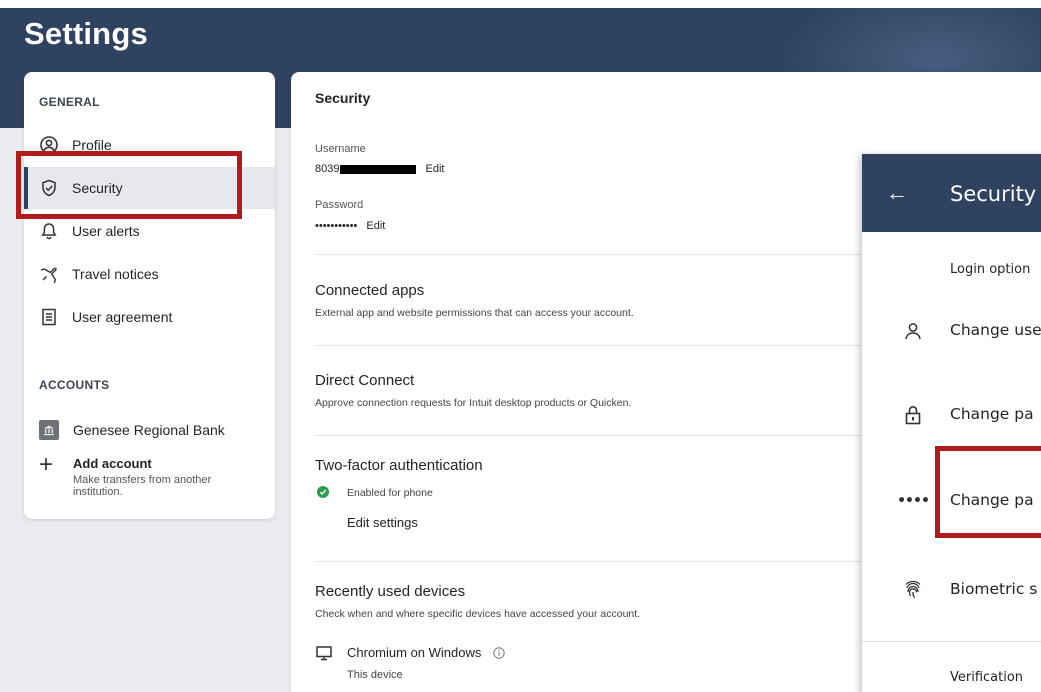 This screenshot has height=692, width=1041. Describe the element at coordinates (142, 486) in the screenshot. I see `add-account-description: Make transfers from another institution.` at that location.